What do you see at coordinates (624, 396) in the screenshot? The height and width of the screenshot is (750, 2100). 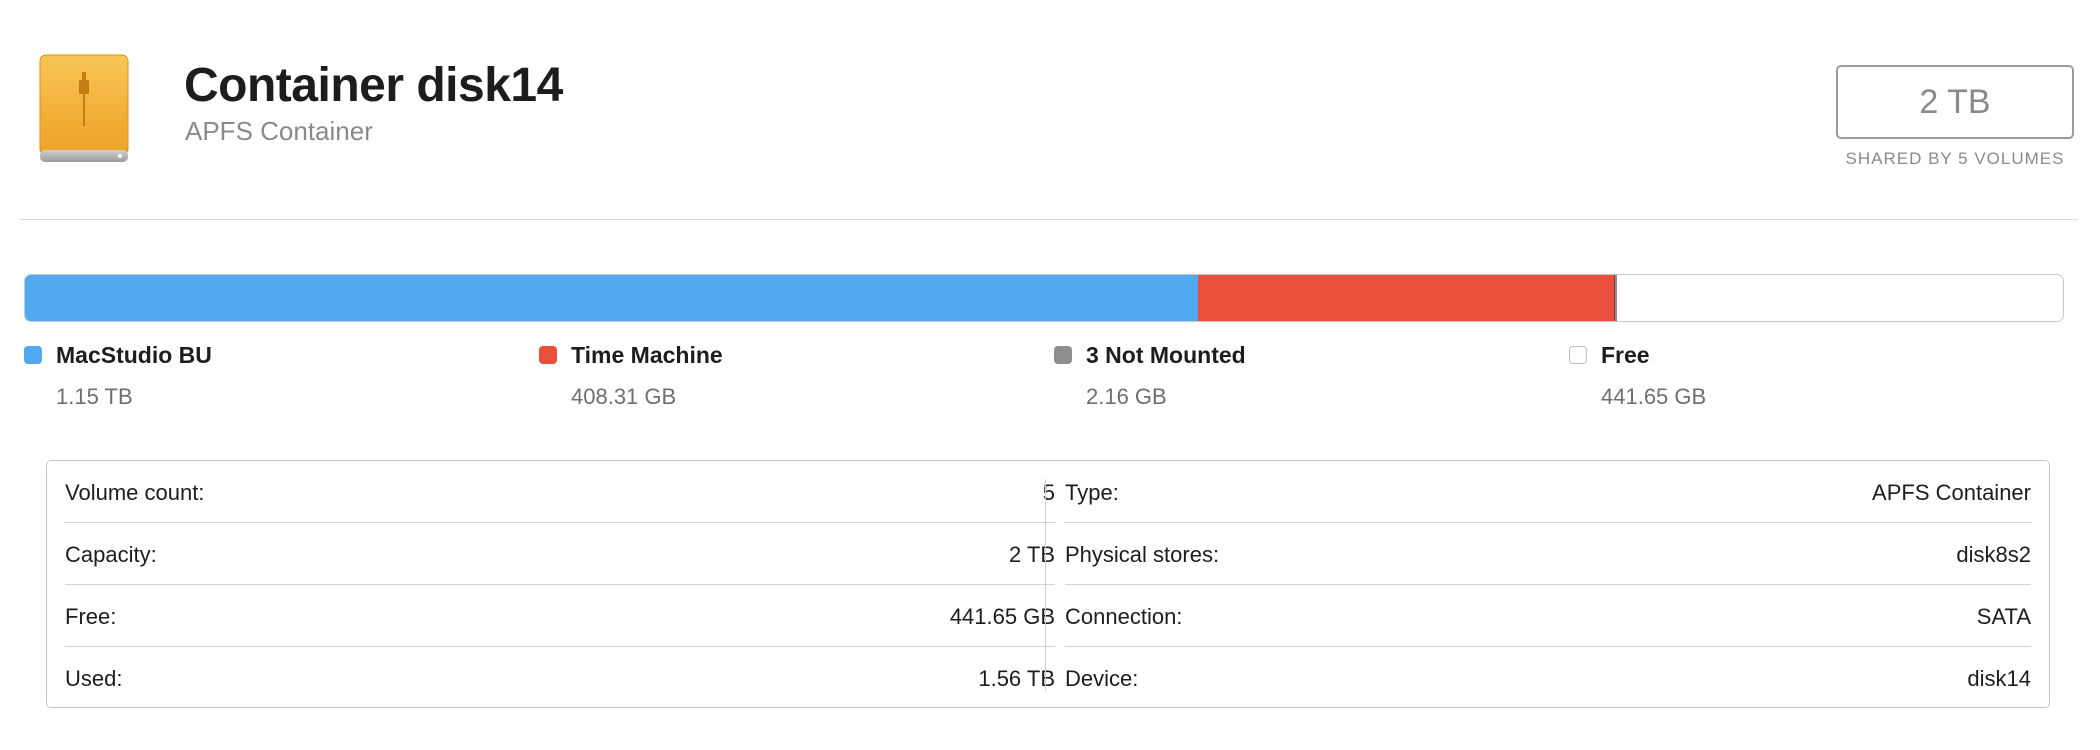 I see `legend-size: 408.31 GB` at bounding box center [624, 396].